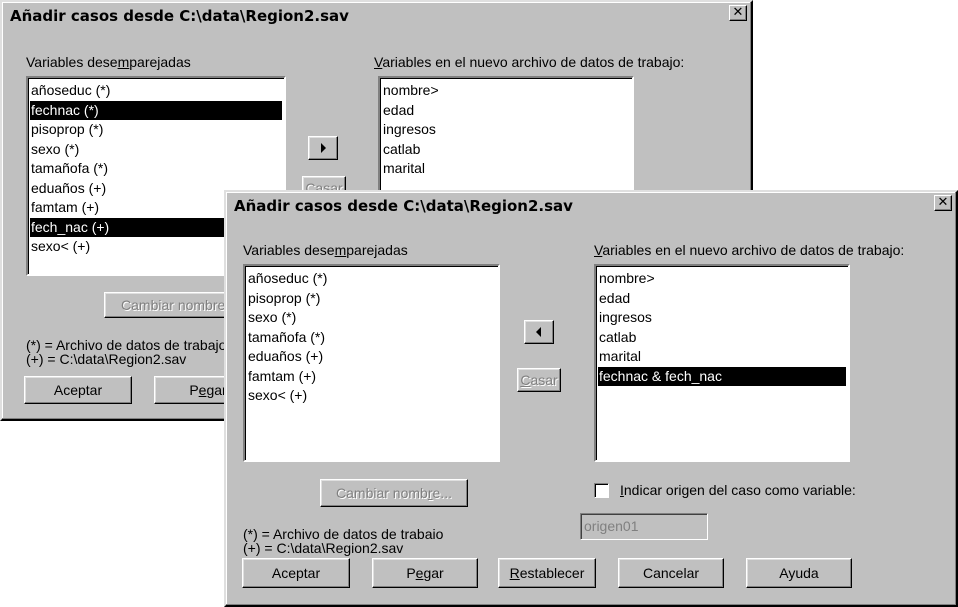  Describe the element at coordinates (343, 534) in the screenshot. I see `legend-line1: (*) = Archivo de datos de trabaio` at that location.